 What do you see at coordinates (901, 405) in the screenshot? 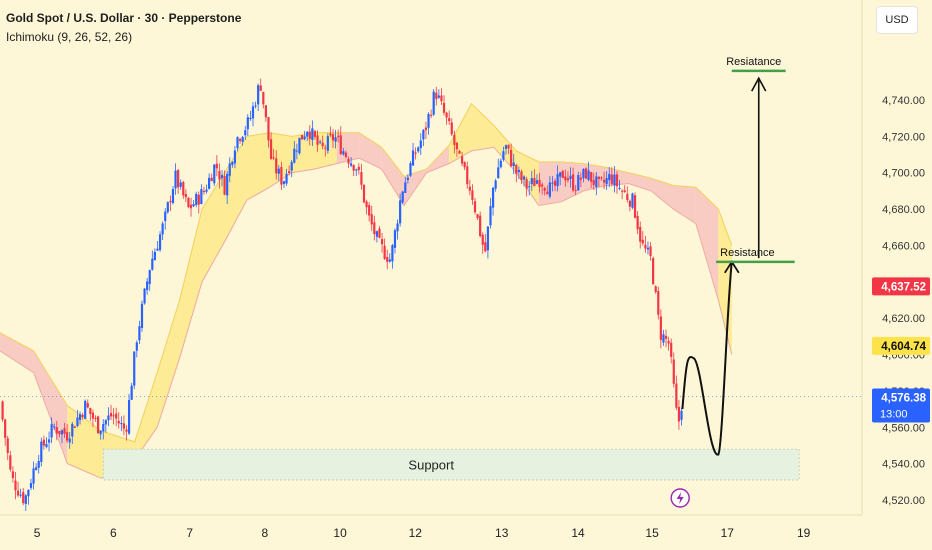
I see `price-axis-label: 4,576.38 13:00` at bounding box center [901, 405].